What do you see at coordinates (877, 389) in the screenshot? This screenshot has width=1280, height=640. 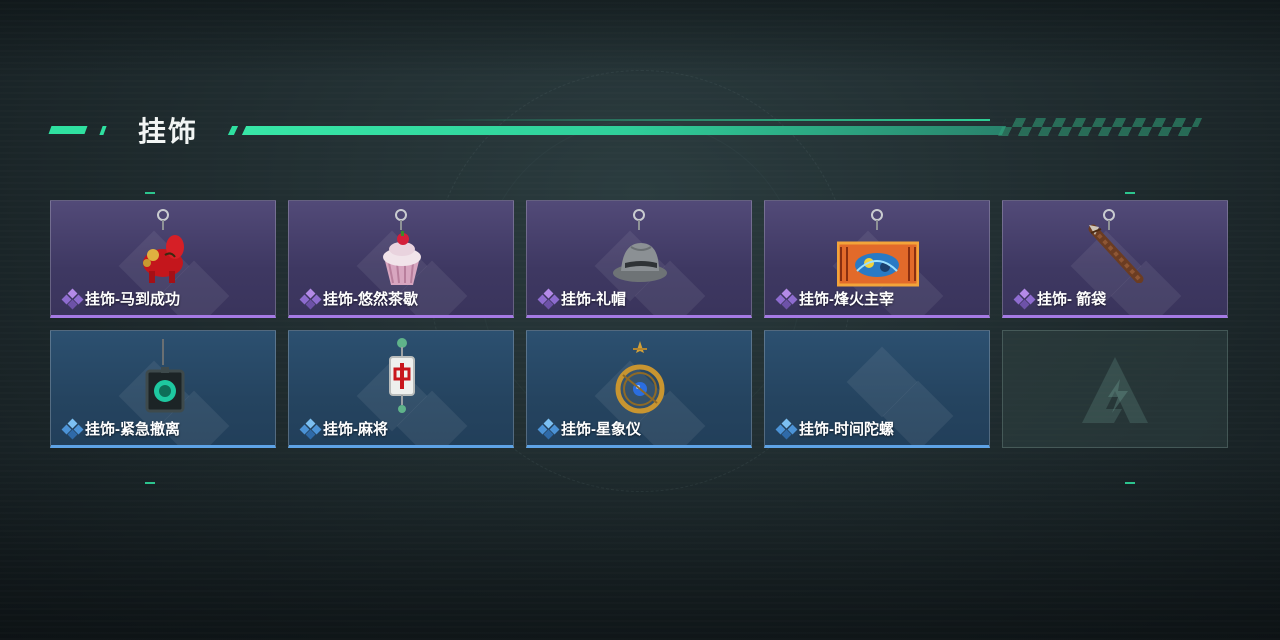 I see `charm-card: 挂饰-时间陀螺` at bounding box center [877, 389].